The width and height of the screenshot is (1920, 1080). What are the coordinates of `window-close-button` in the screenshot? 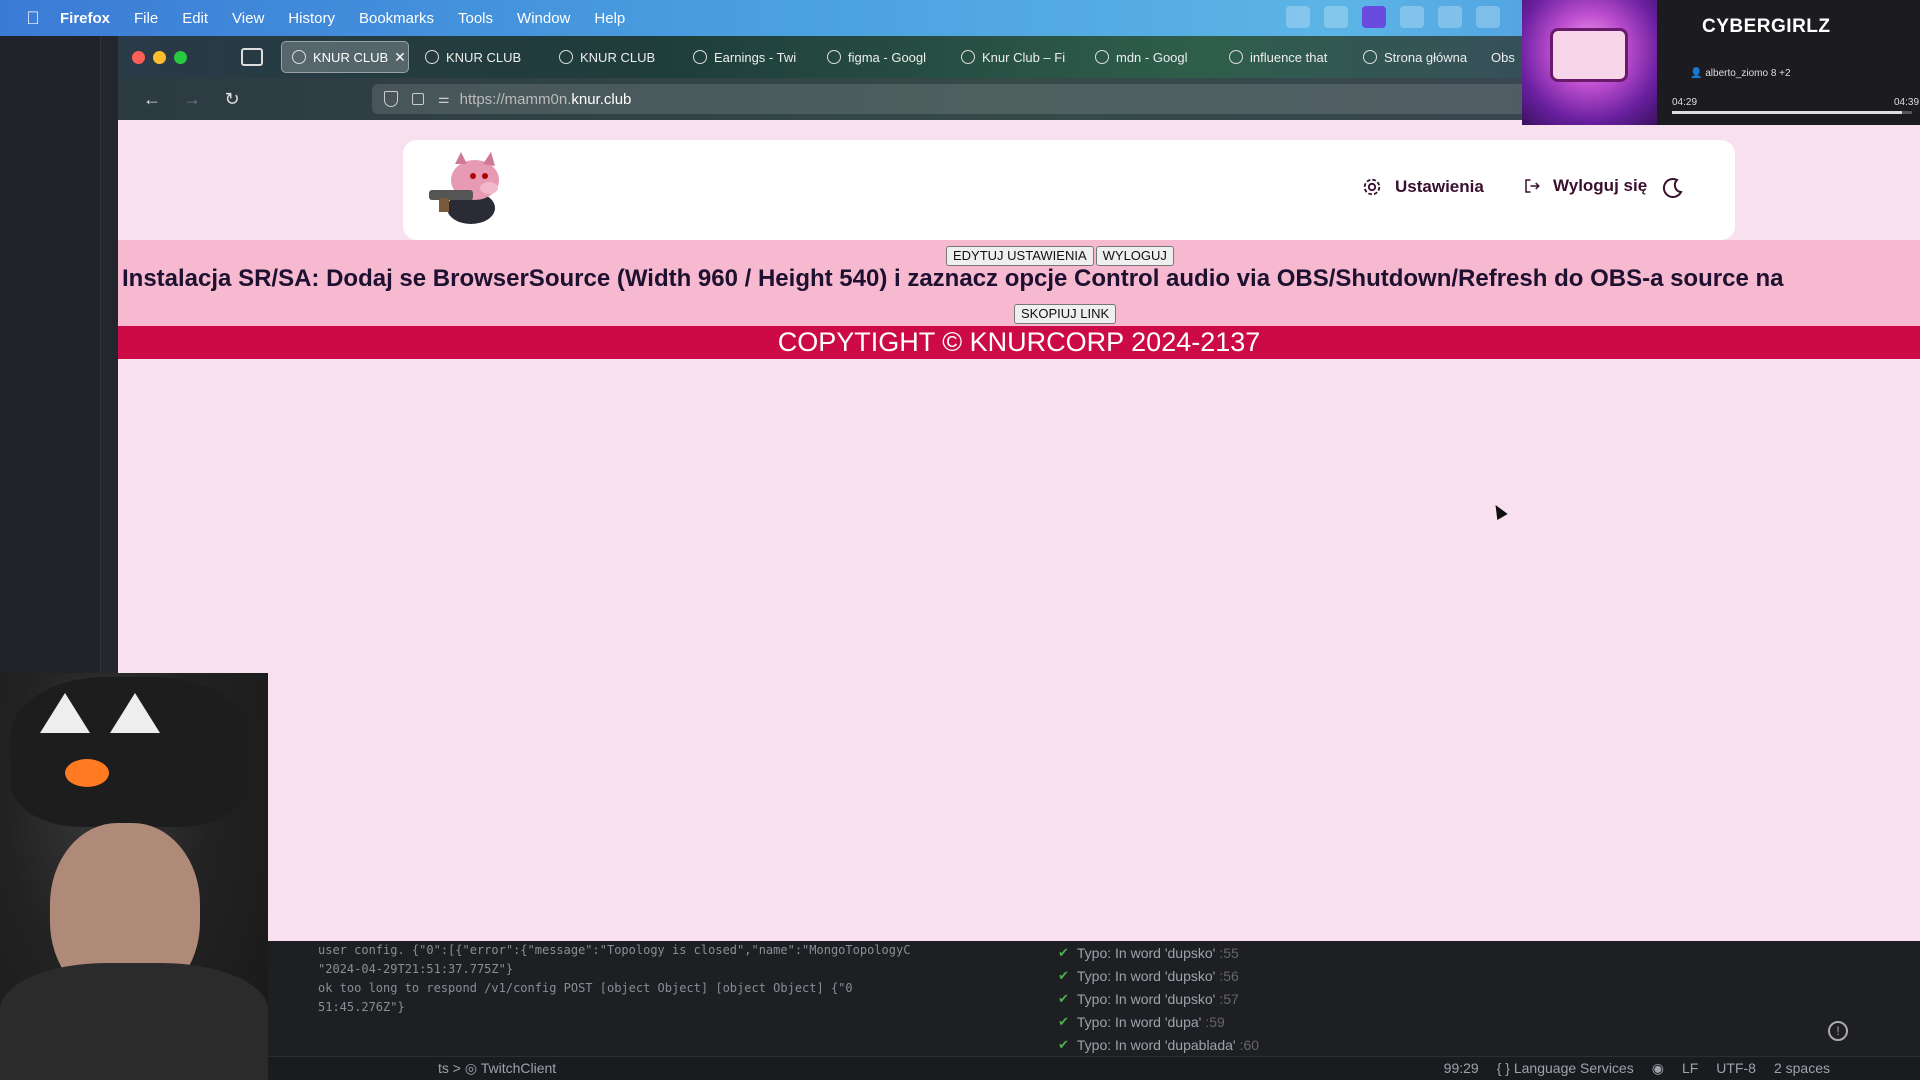 It's located at (138, 57).